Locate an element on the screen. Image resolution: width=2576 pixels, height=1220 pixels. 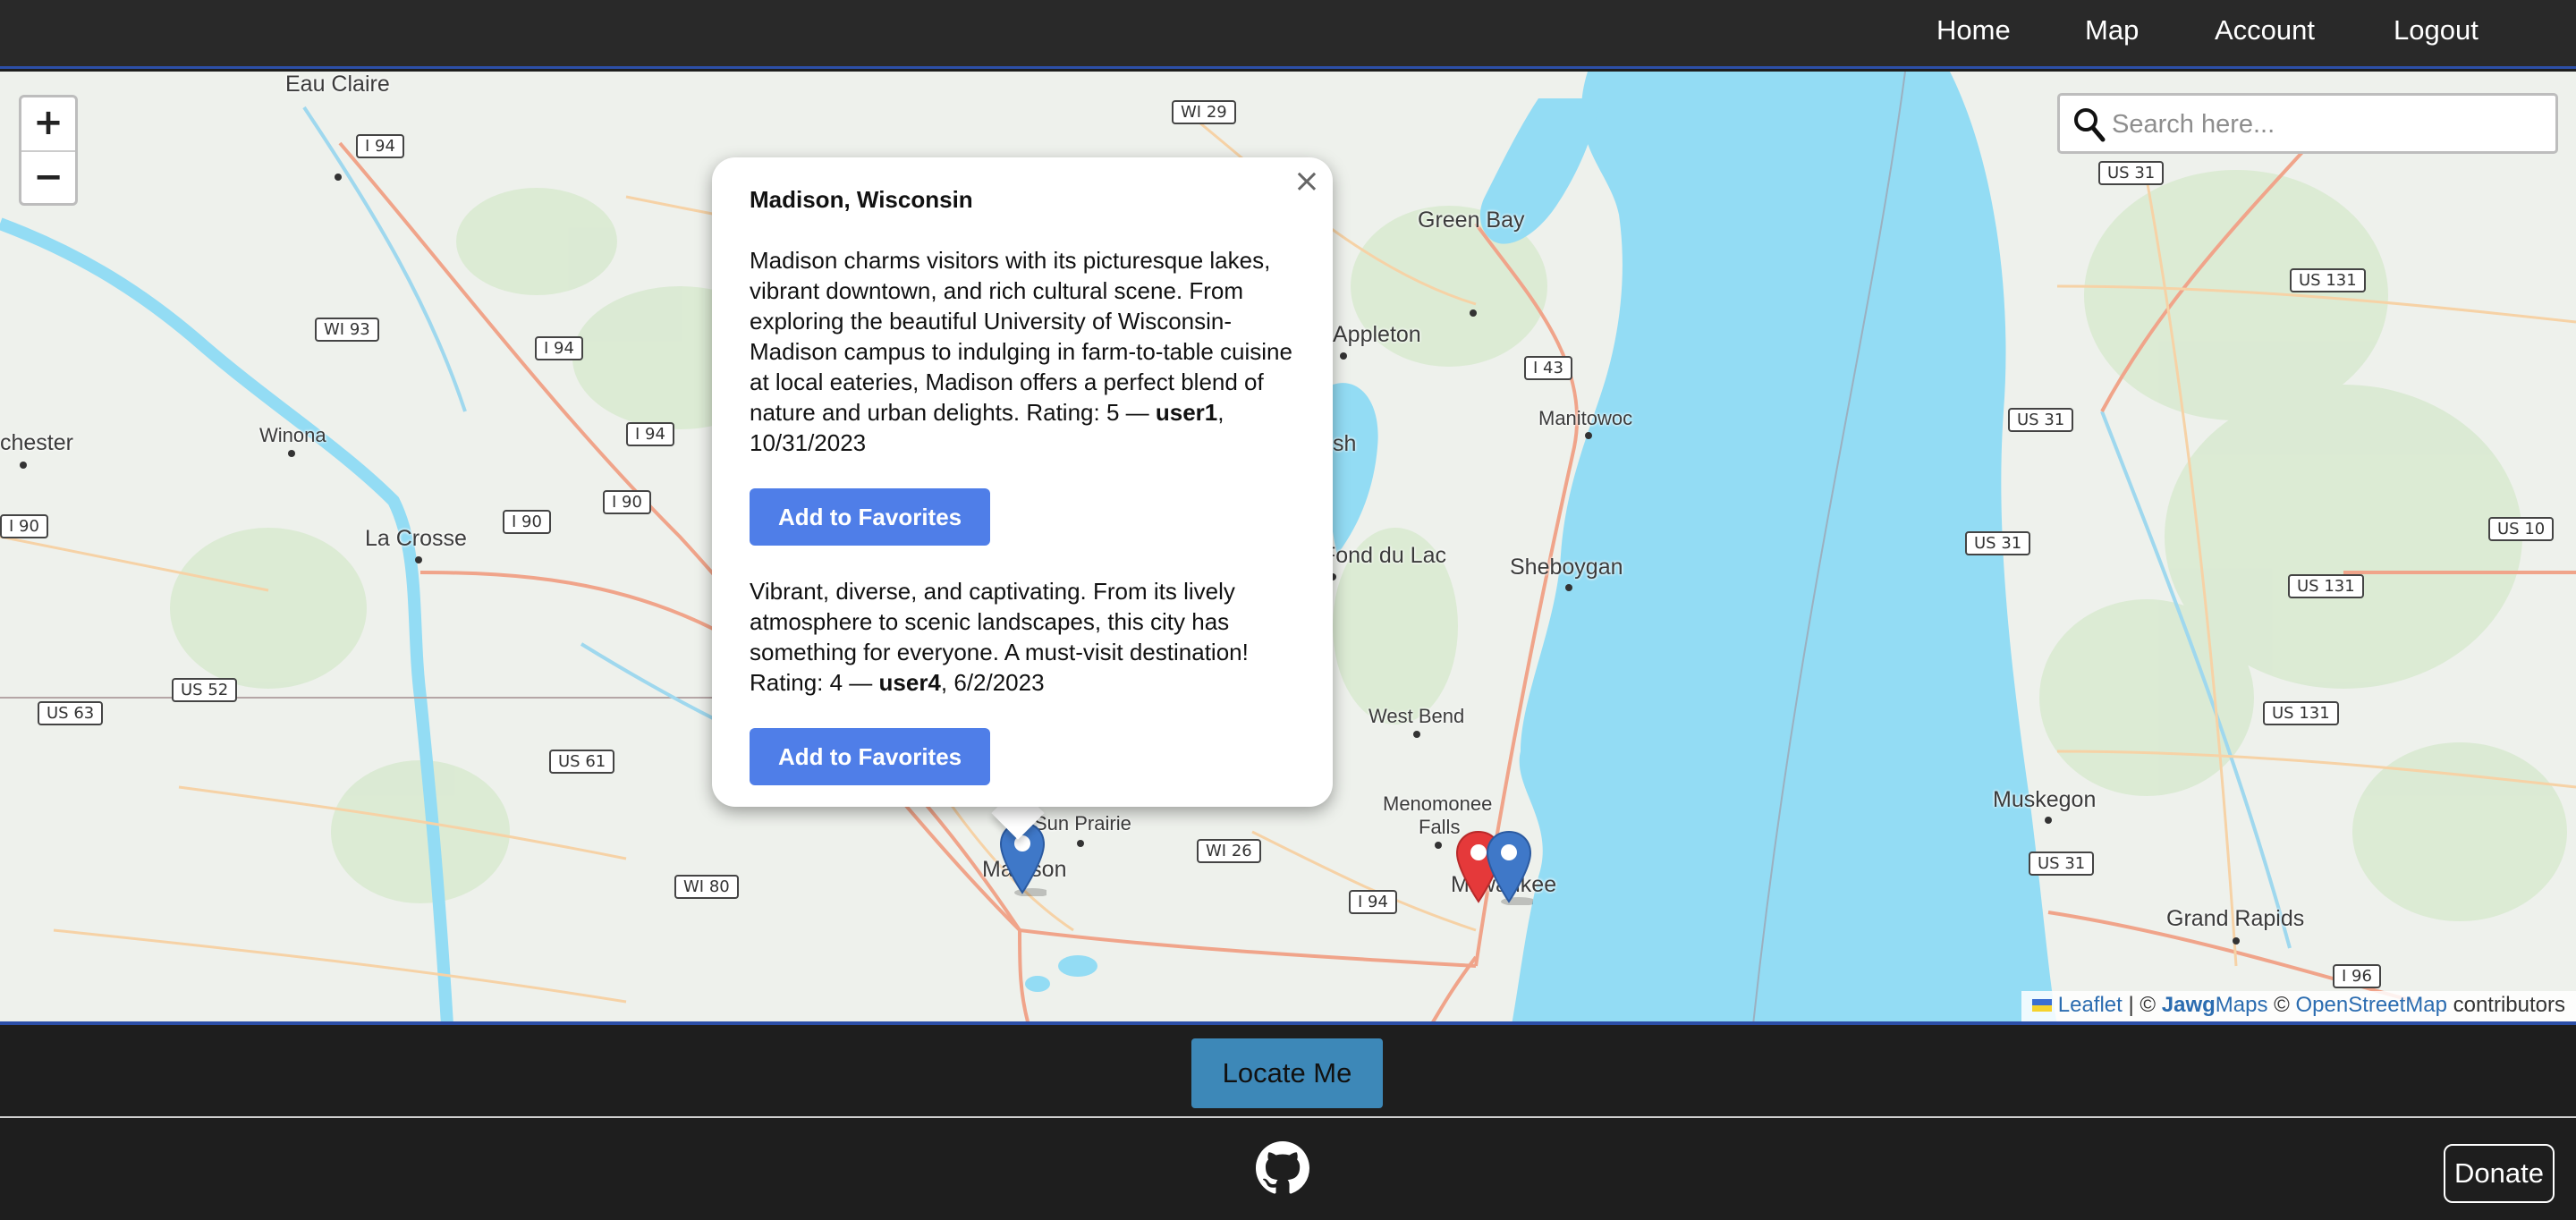
place-label: Eau Claire is located at coordinates (337, 84).